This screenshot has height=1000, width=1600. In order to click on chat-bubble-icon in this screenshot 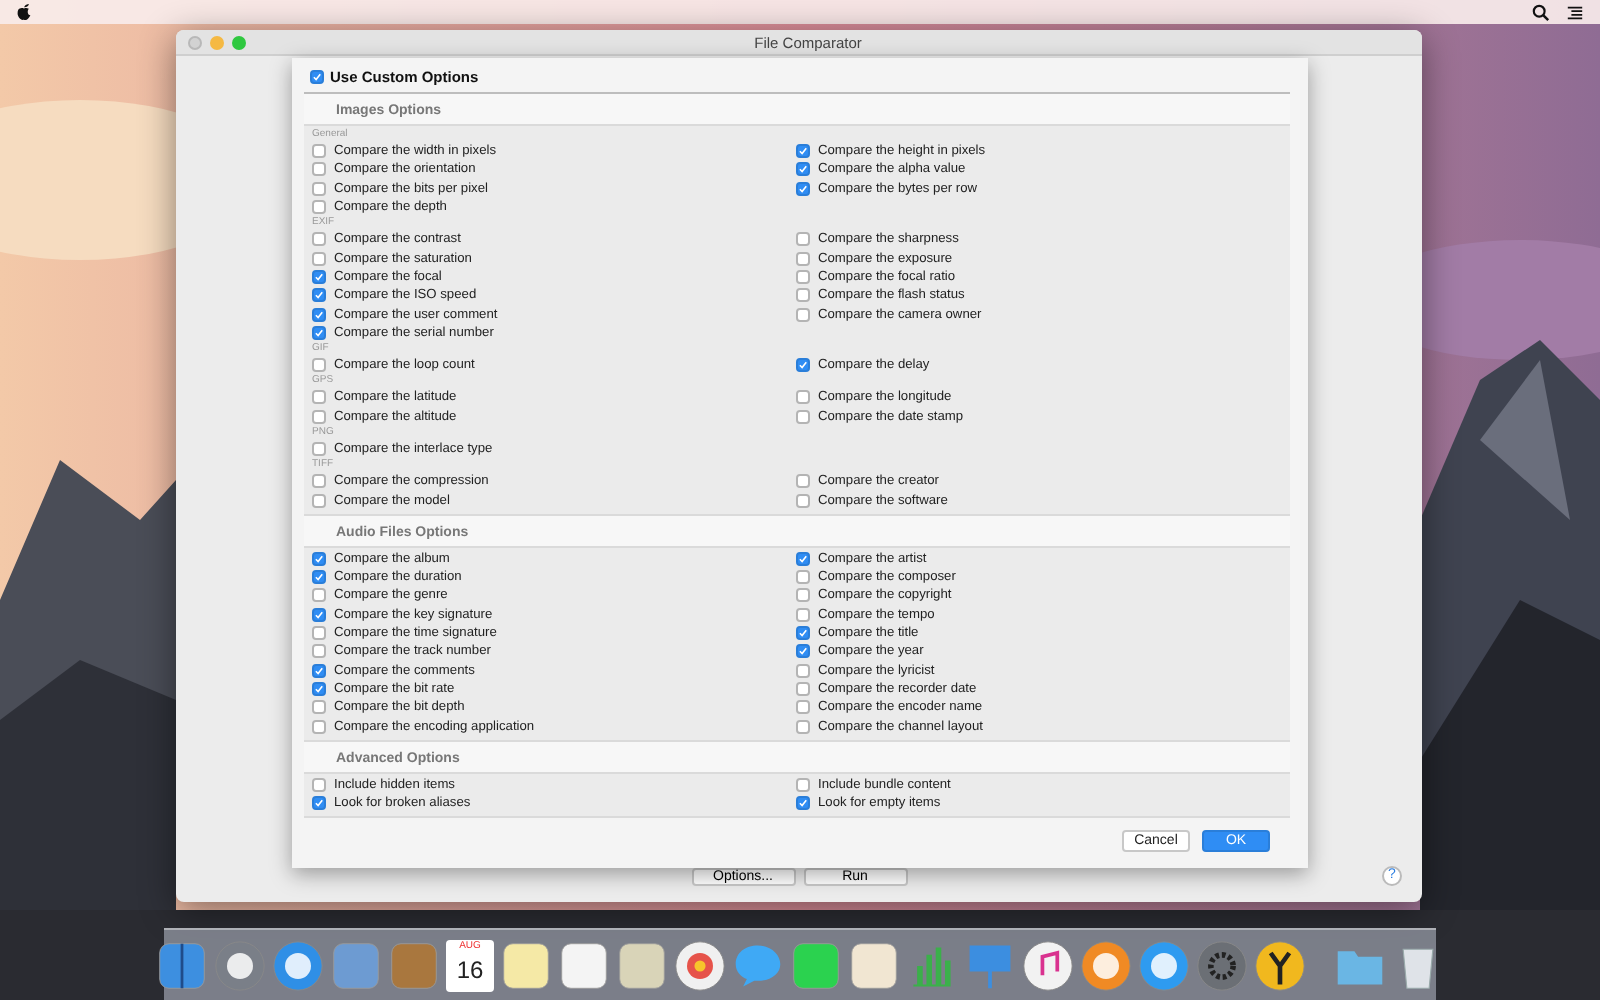, I will do `click(758, 966)`.